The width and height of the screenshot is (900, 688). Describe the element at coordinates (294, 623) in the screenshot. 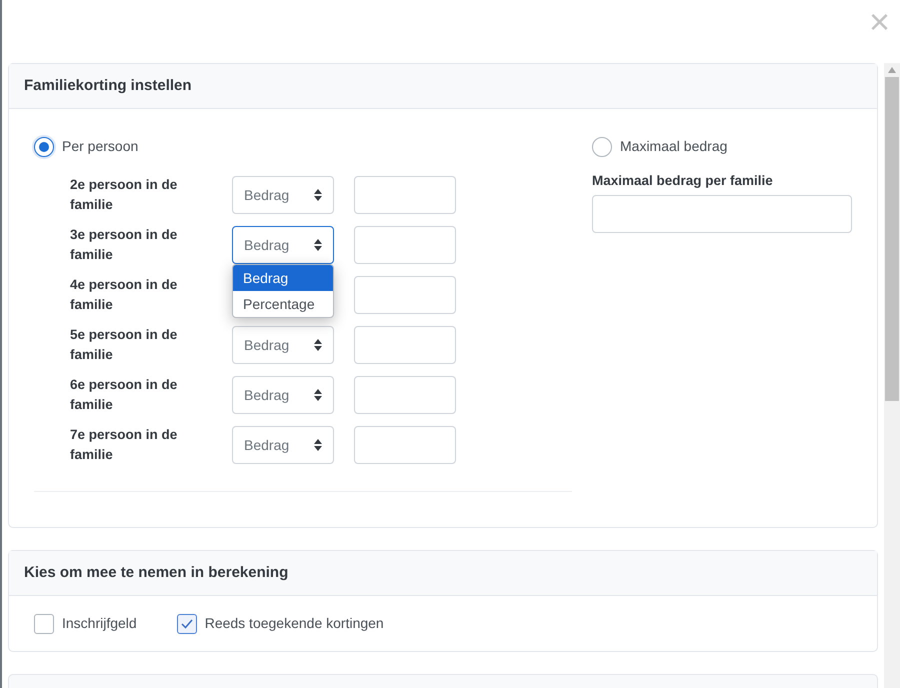

I see `checkbox-label: Reeds toegekende kortingen` at that location.